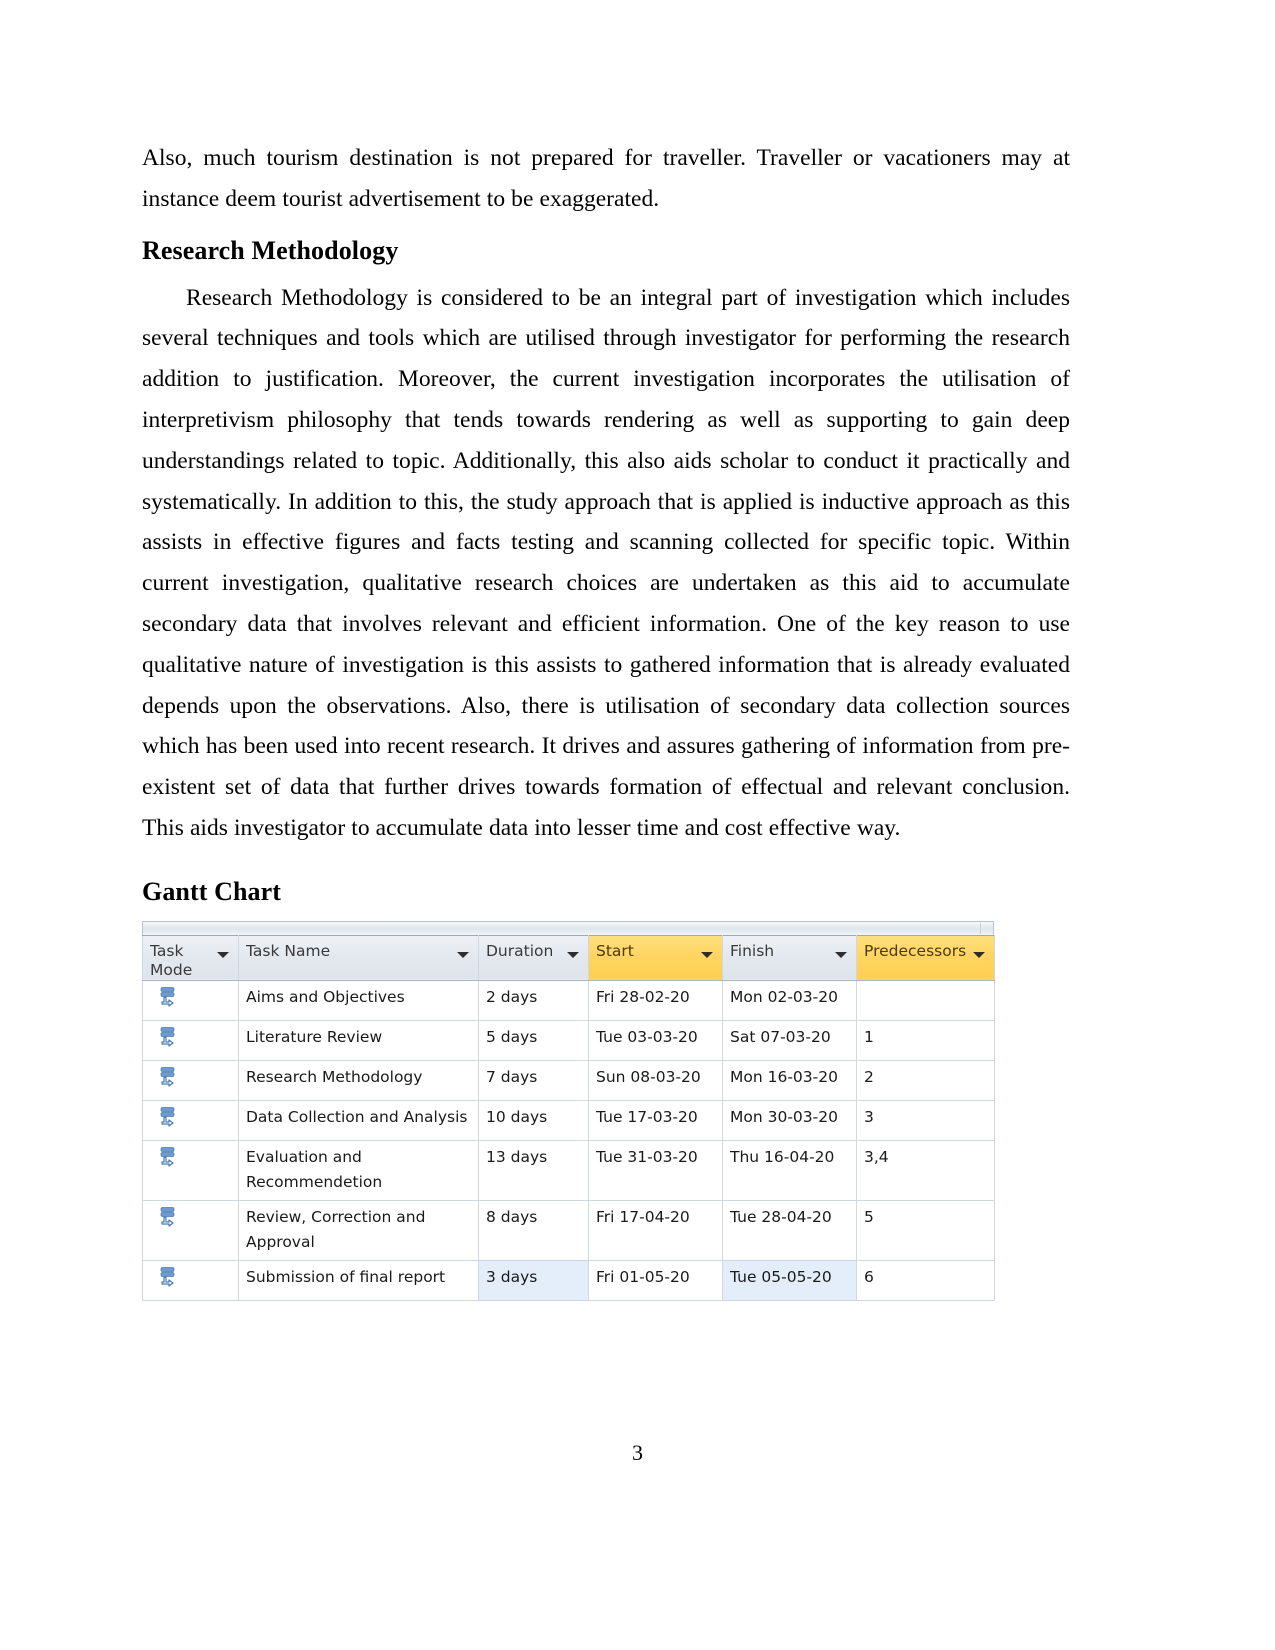 Image resolution: width=1275 pixels, height=1650 pixels. What do you see at coordinates (270, 250) in the screenshot?
I see `heading-research-methodology: Research Methodology` at bounding box center [270, 250].